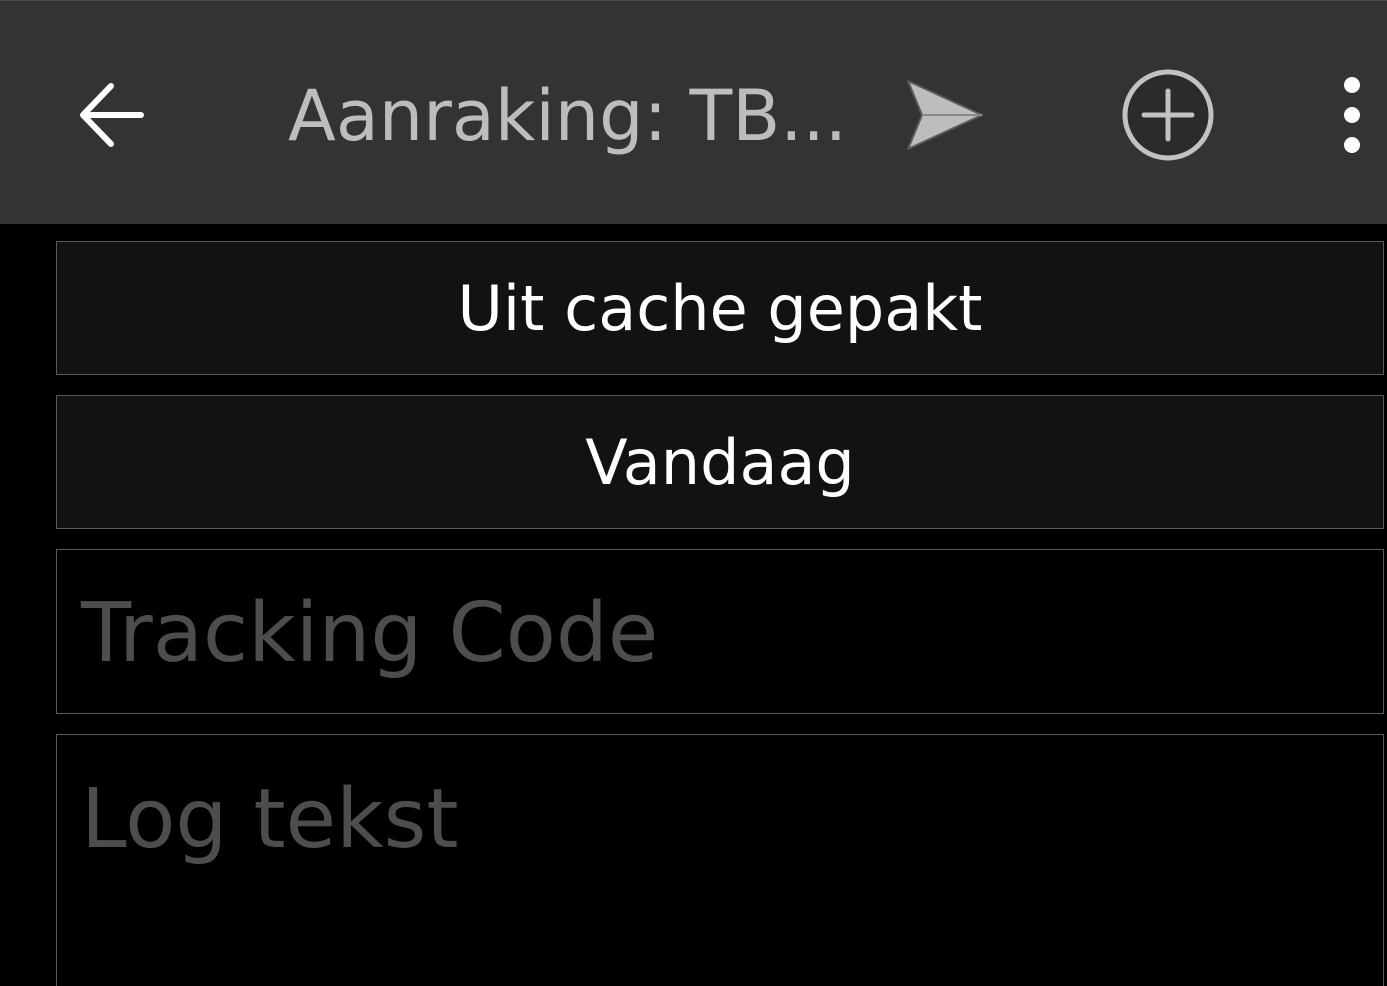  I want to click on send-button, so click(945, 115).